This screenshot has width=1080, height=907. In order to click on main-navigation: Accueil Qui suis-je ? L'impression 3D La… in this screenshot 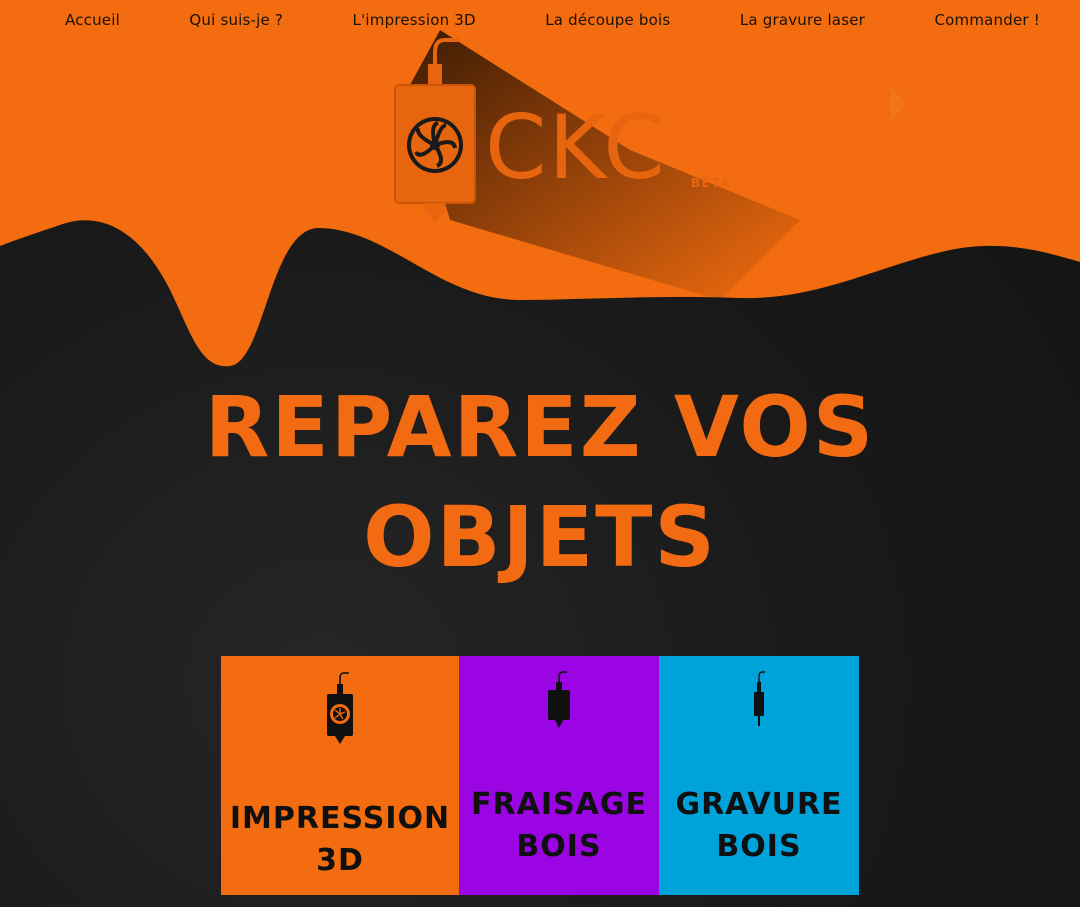, I will do `click(540, 20)`.